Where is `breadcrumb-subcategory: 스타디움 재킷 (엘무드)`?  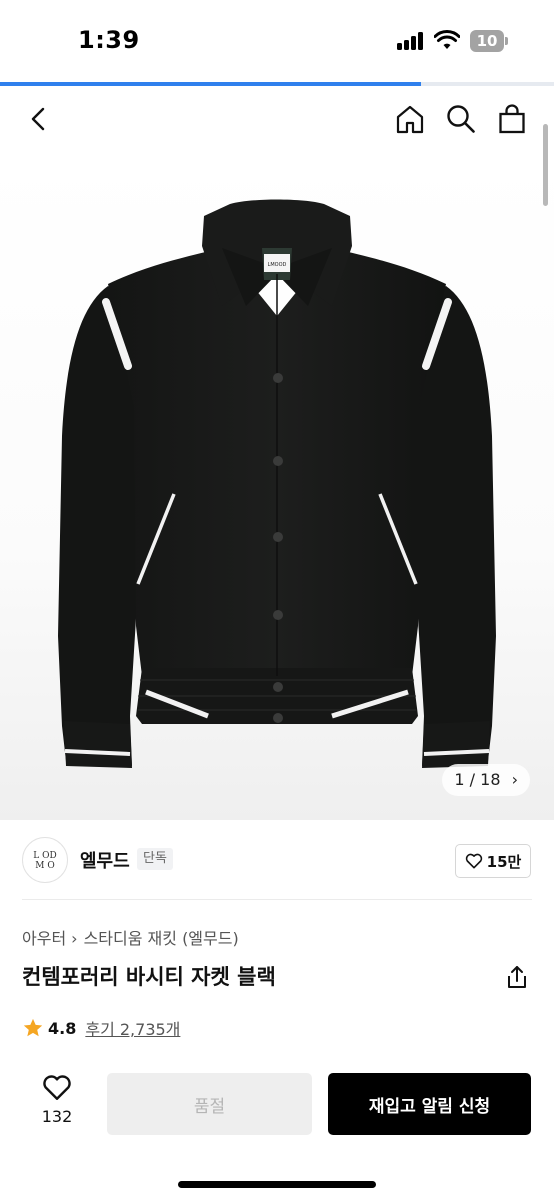 breadcrumb-subcategory: 스타디움 재킷 (엘무드) is located at coordinates (161, 938).